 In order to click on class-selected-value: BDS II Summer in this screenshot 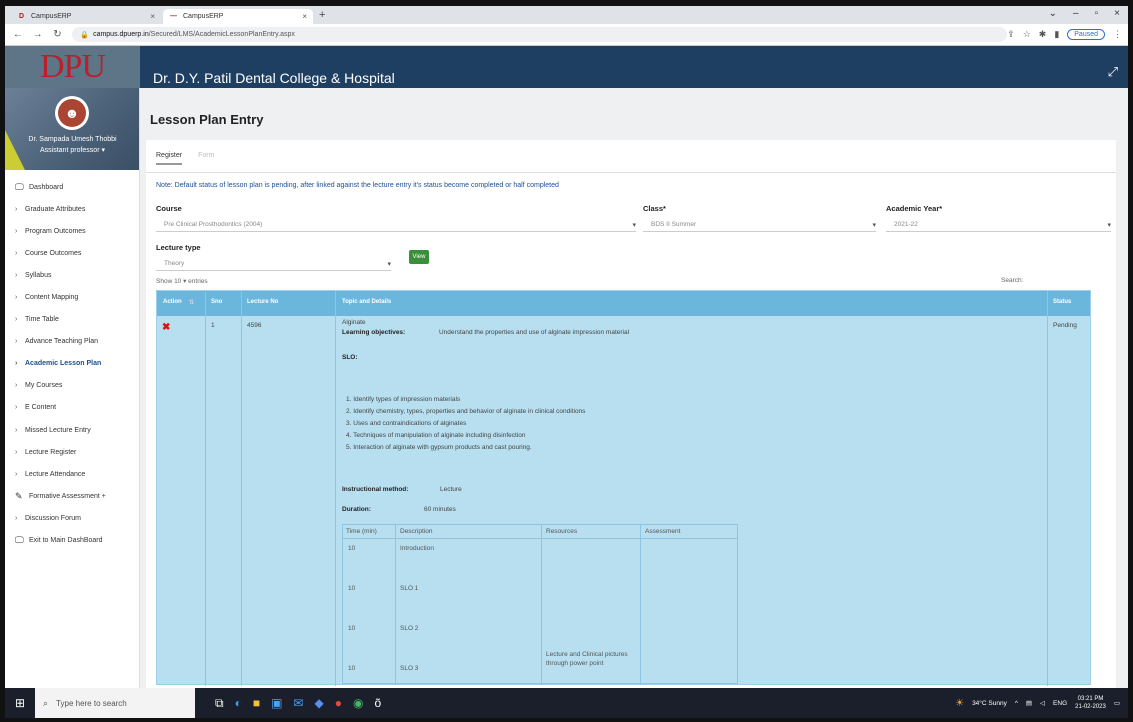, I will do `click(674, 224)`.